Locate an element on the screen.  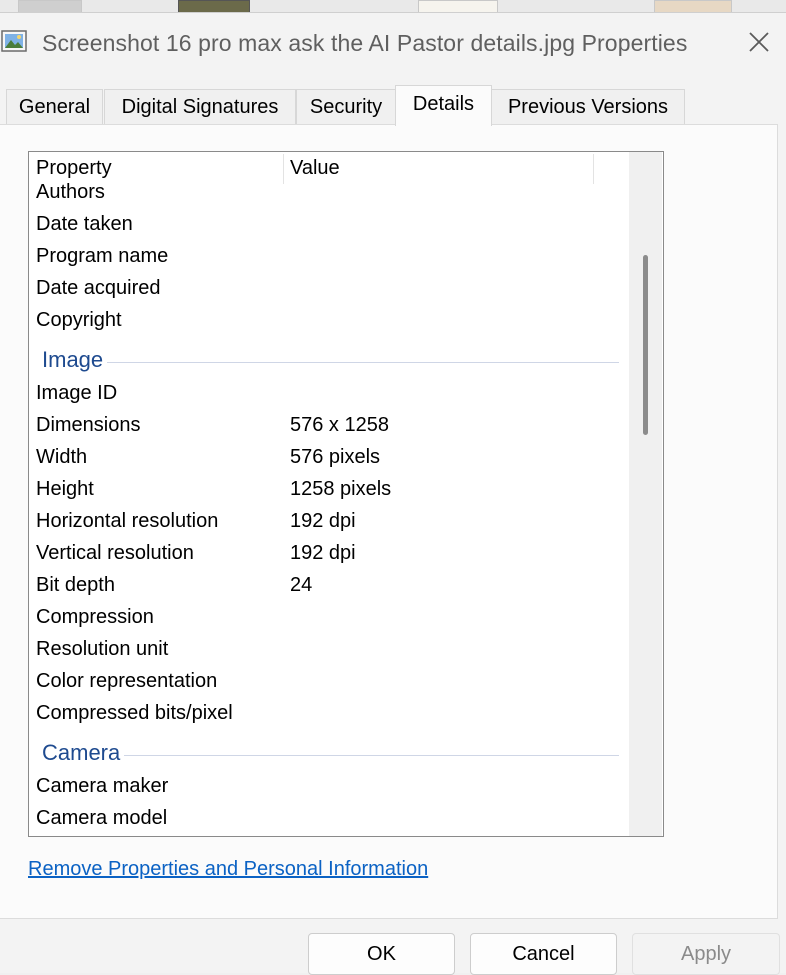
list-item: Vertical resolution 192 dpi is located at coordinates (329, 555).